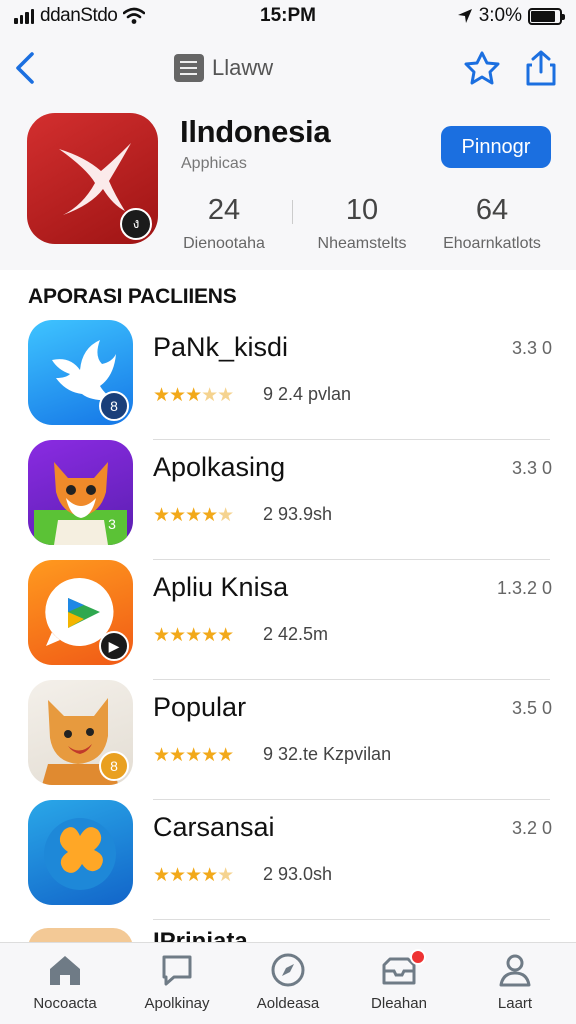  I want to click on tab-inbox: Dleahan, so click(399, 980).